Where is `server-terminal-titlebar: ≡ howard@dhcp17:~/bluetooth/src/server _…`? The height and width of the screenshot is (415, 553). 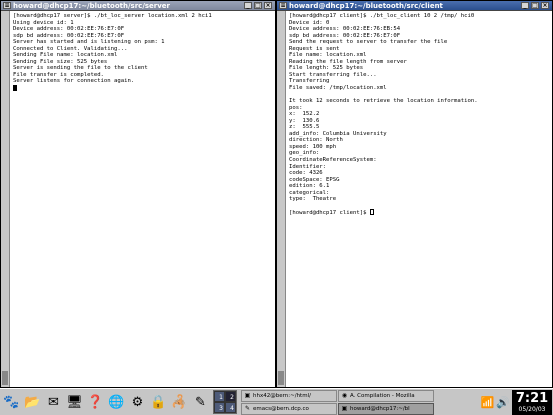 server-terminal-titlebar: ≡ howard@dhcp17:~/bluetooth/src/server _… is located at coordinates (138, 6).